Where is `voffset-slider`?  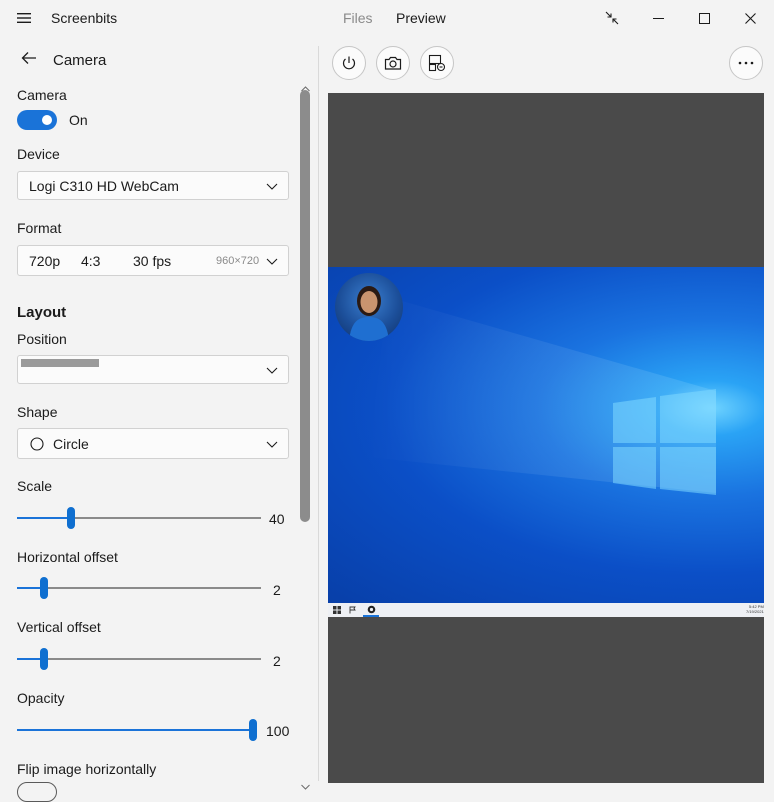
voffset-slider is located at coordinates (139, 659).